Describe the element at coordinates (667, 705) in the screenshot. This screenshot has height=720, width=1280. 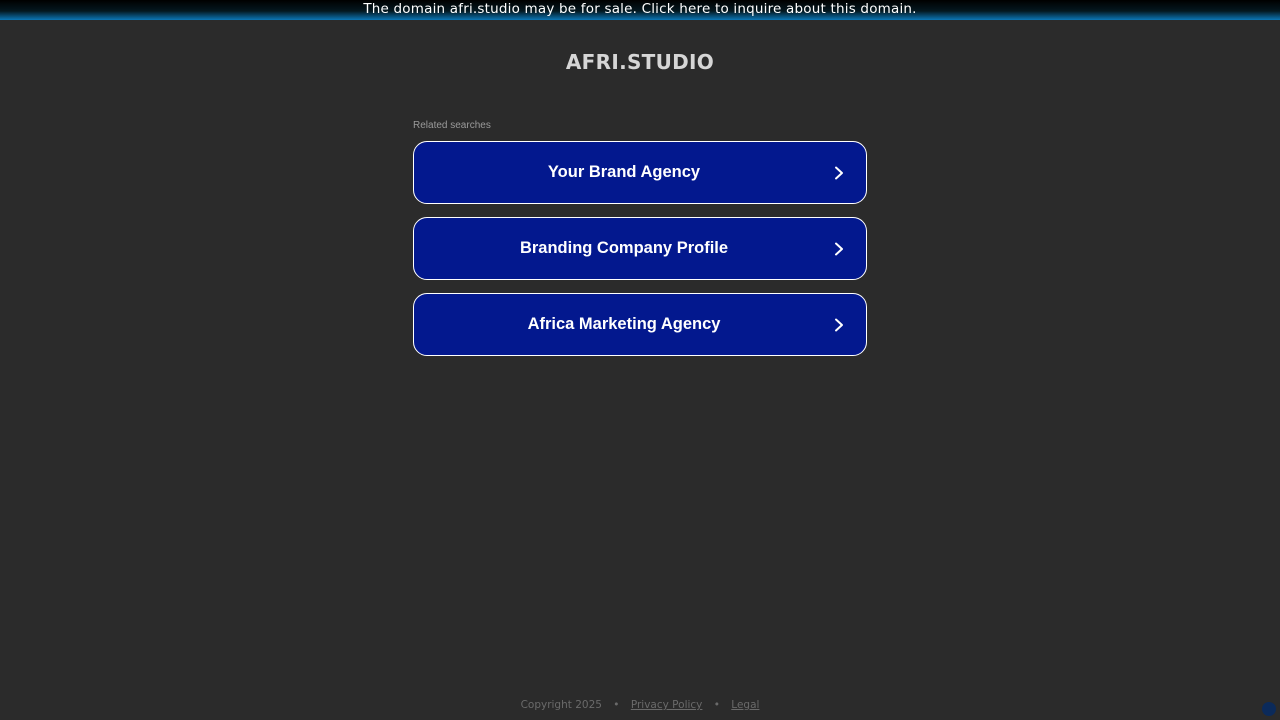
I see `privacy-policy-link: Privacy Policy` at that location.